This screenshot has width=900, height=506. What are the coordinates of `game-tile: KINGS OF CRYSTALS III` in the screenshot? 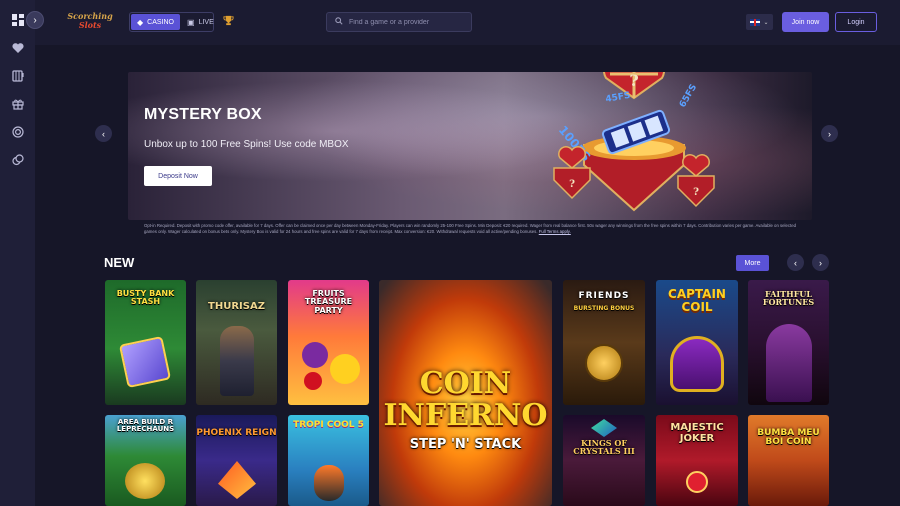 It's located at (604, 460).